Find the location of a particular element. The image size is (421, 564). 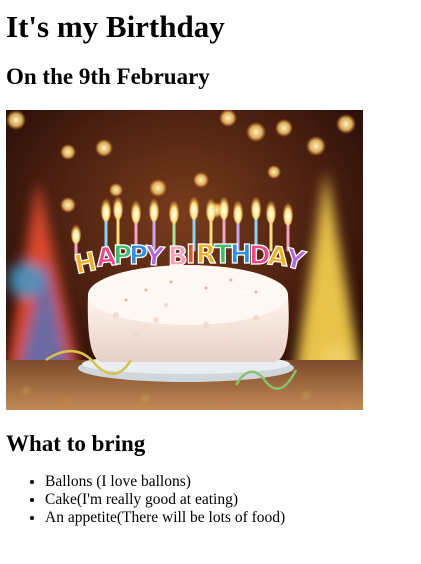

svg-text: B is located at coordinates (178, 257).